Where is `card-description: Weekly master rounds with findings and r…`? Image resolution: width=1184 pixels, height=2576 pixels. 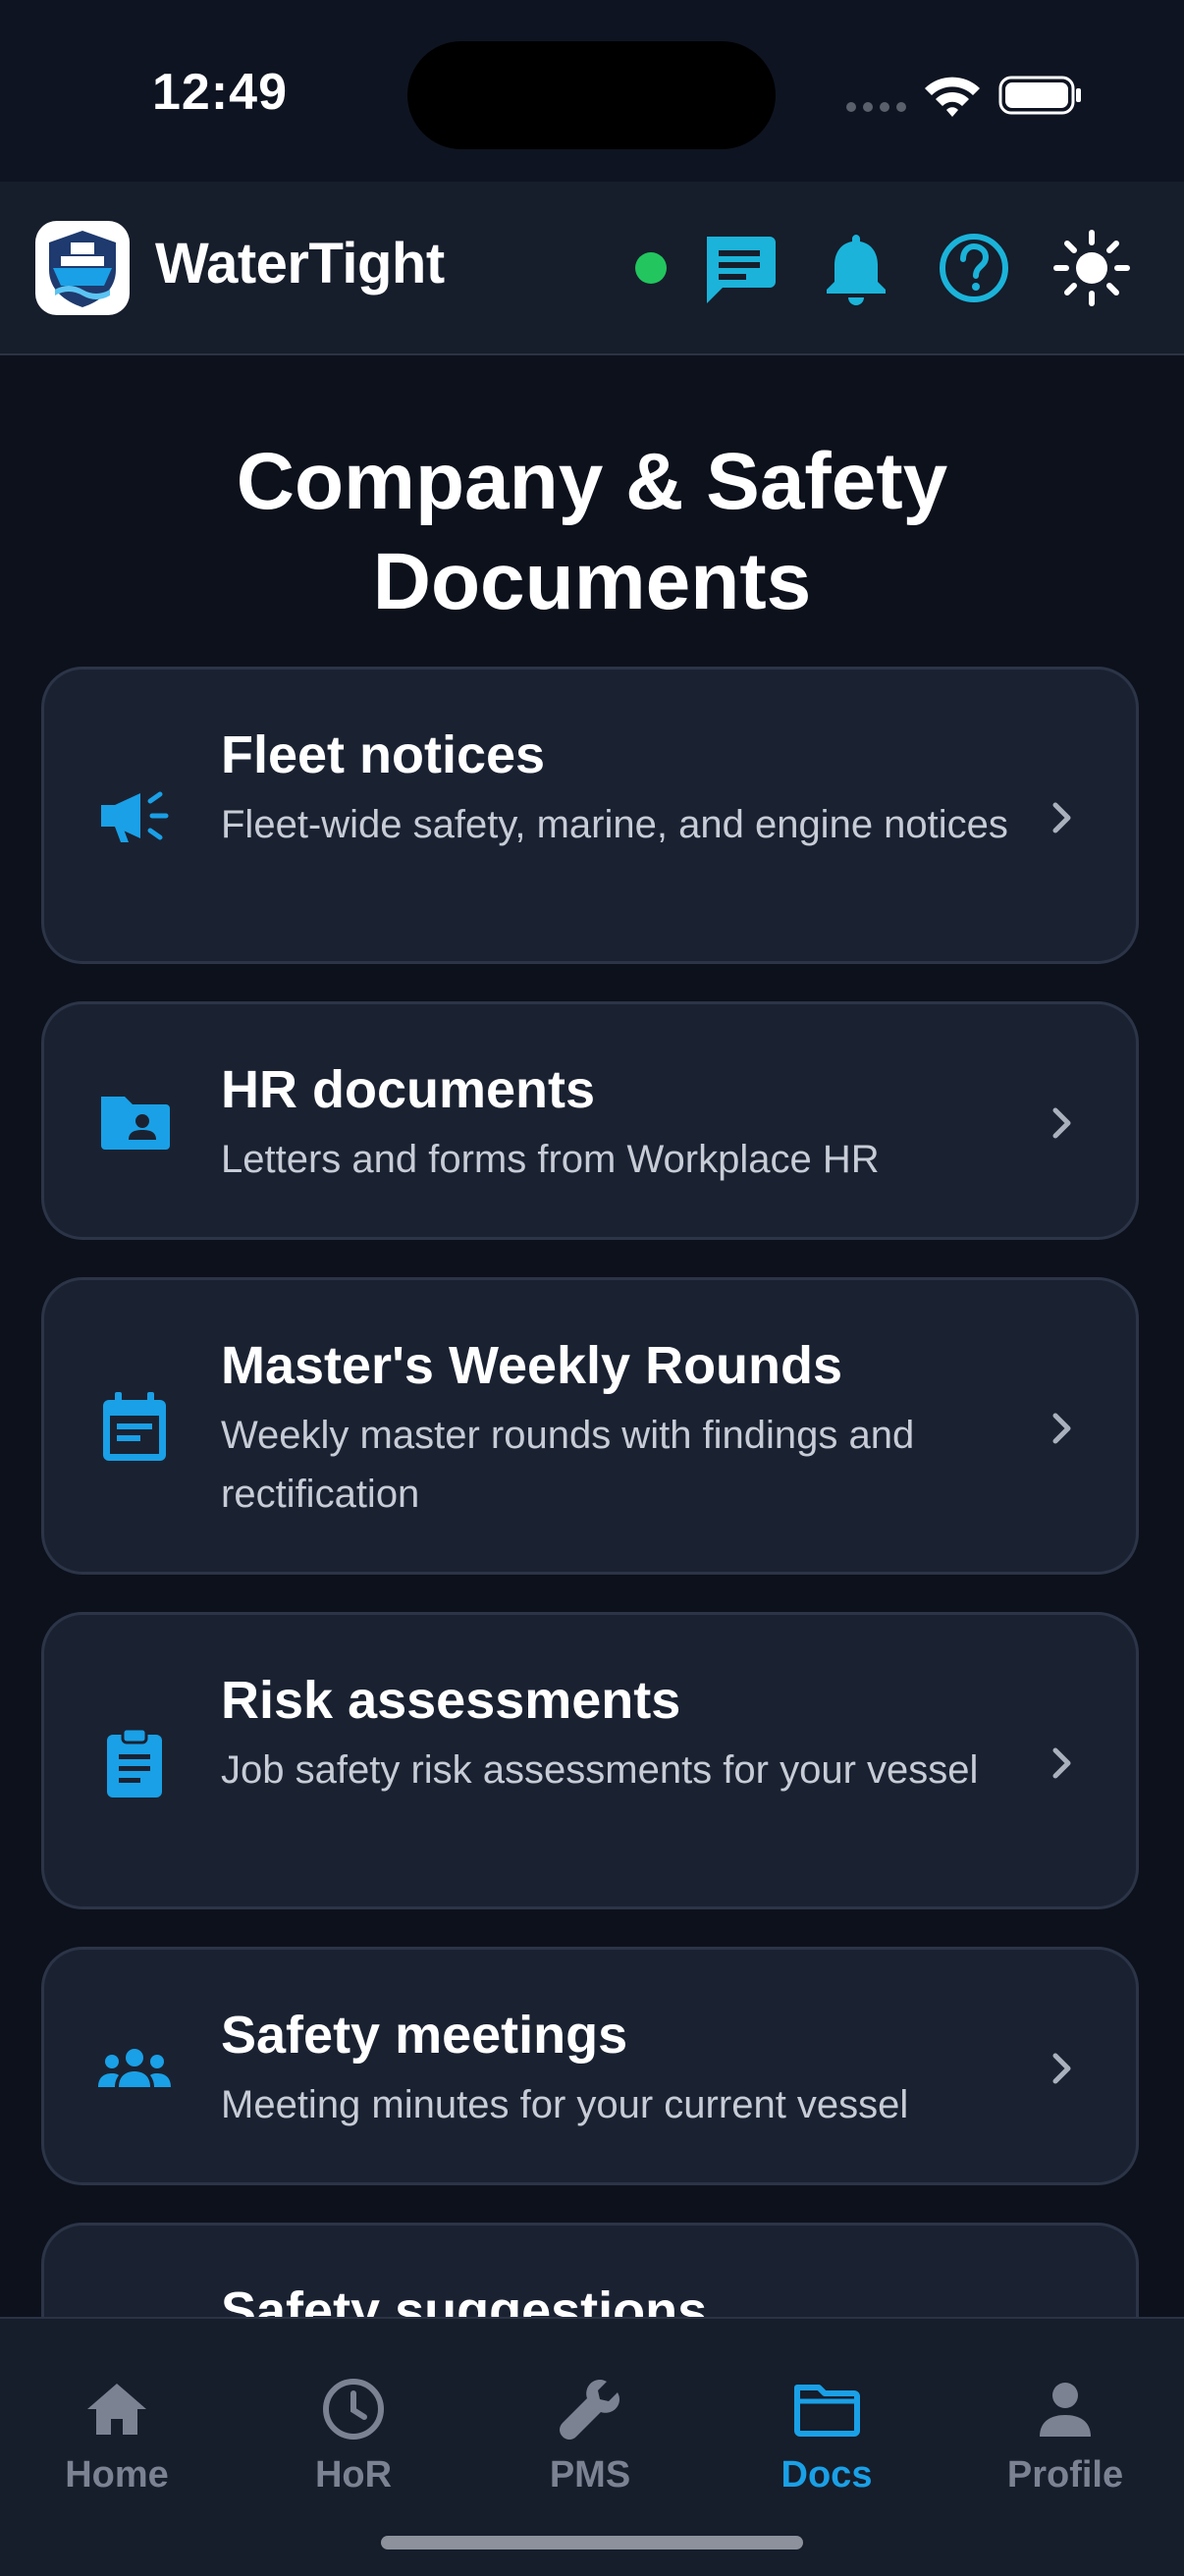
card-description: Weekly master rounds with findings and r… is located at coordinates (568, 1465).